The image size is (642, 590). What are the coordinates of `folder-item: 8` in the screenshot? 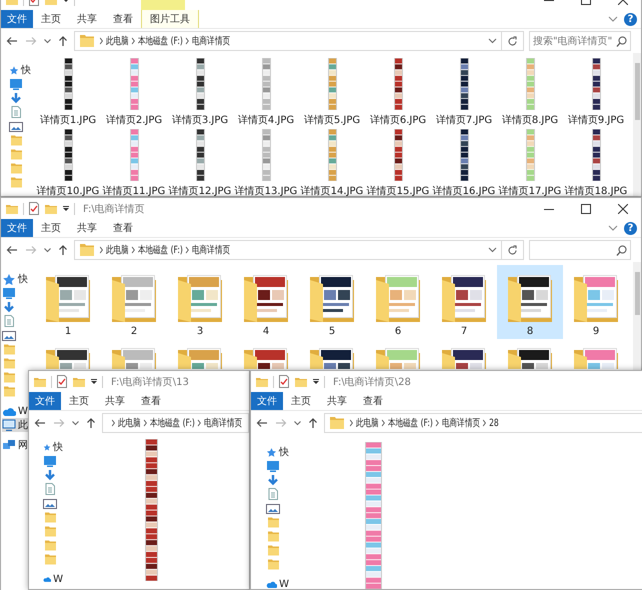 It's located at (530, 302).